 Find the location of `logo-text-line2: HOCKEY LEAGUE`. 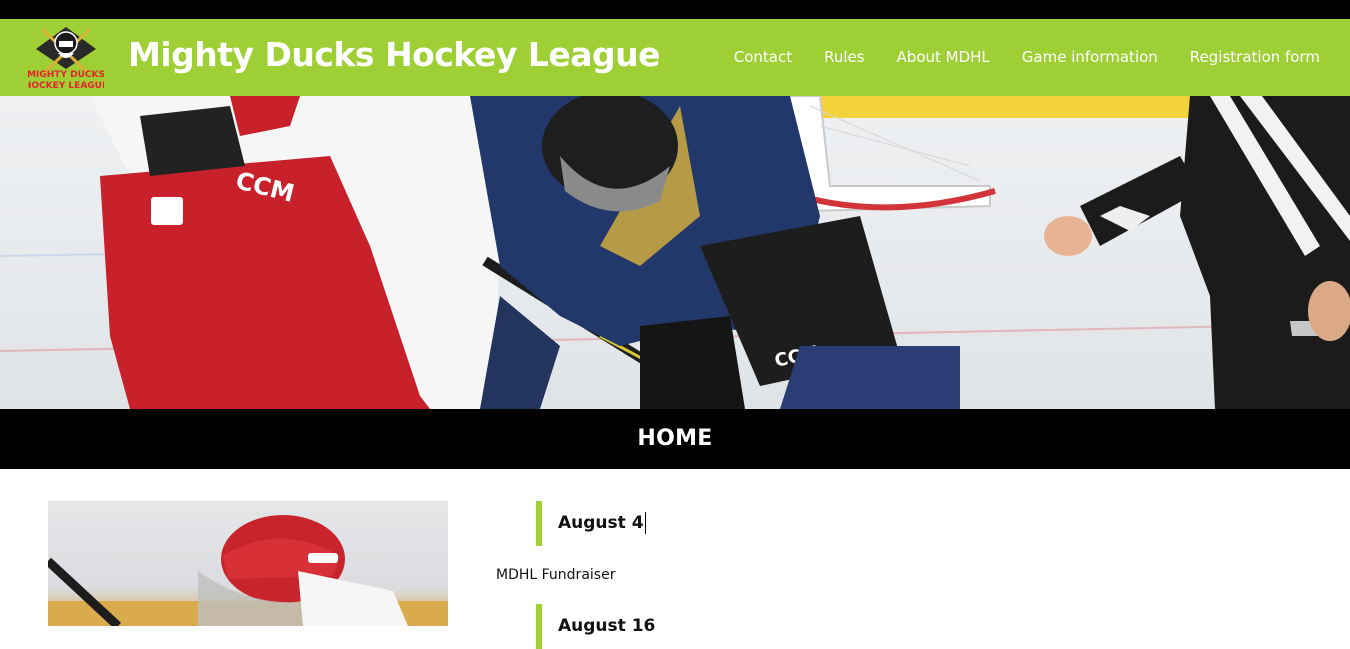

logo-text-line2: HOCKEY LEAGUE is located at coordinates (66, 86).